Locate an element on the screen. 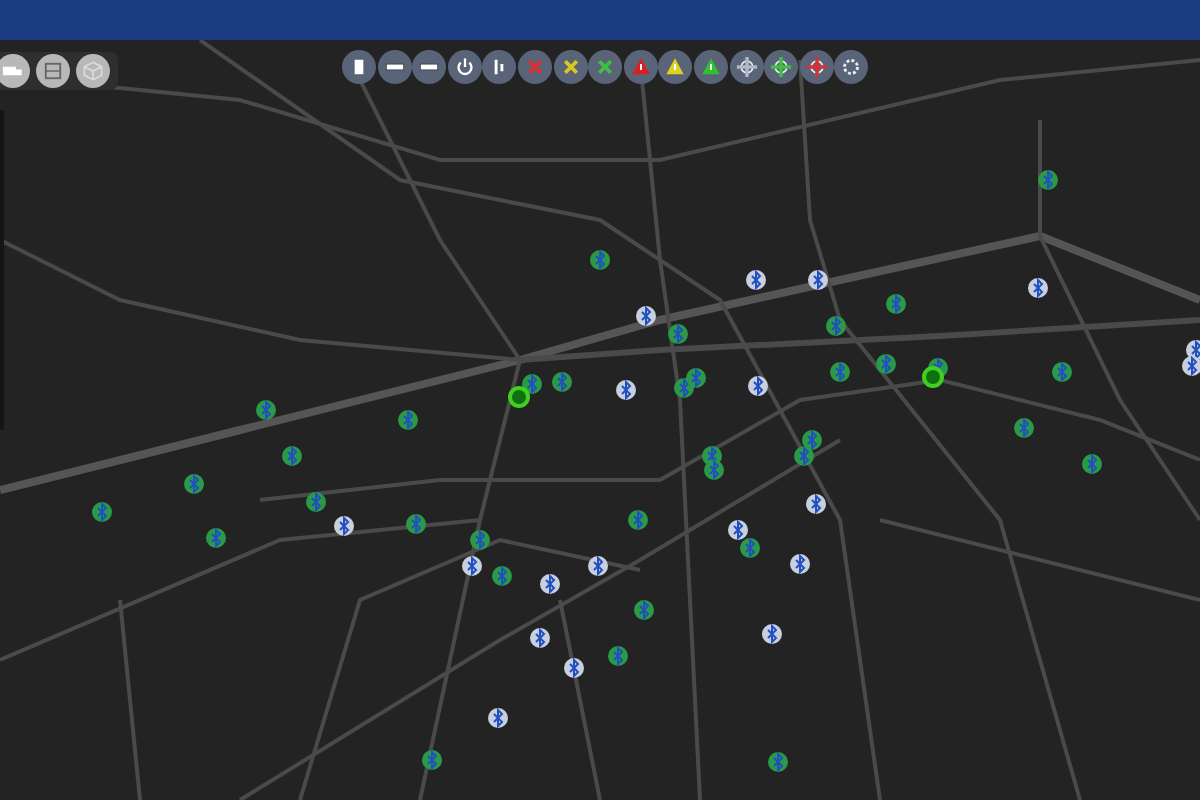  gear-button is located at coordinates (851, 67).